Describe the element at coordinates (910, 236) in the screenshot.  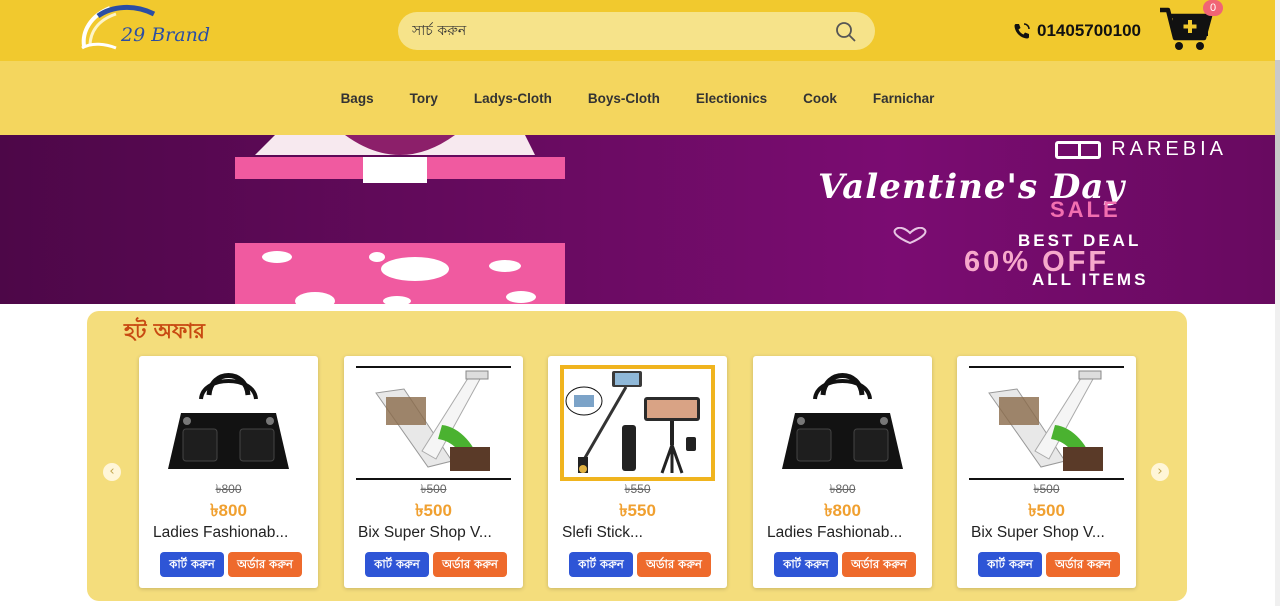
I see `heart-icon` at that location.